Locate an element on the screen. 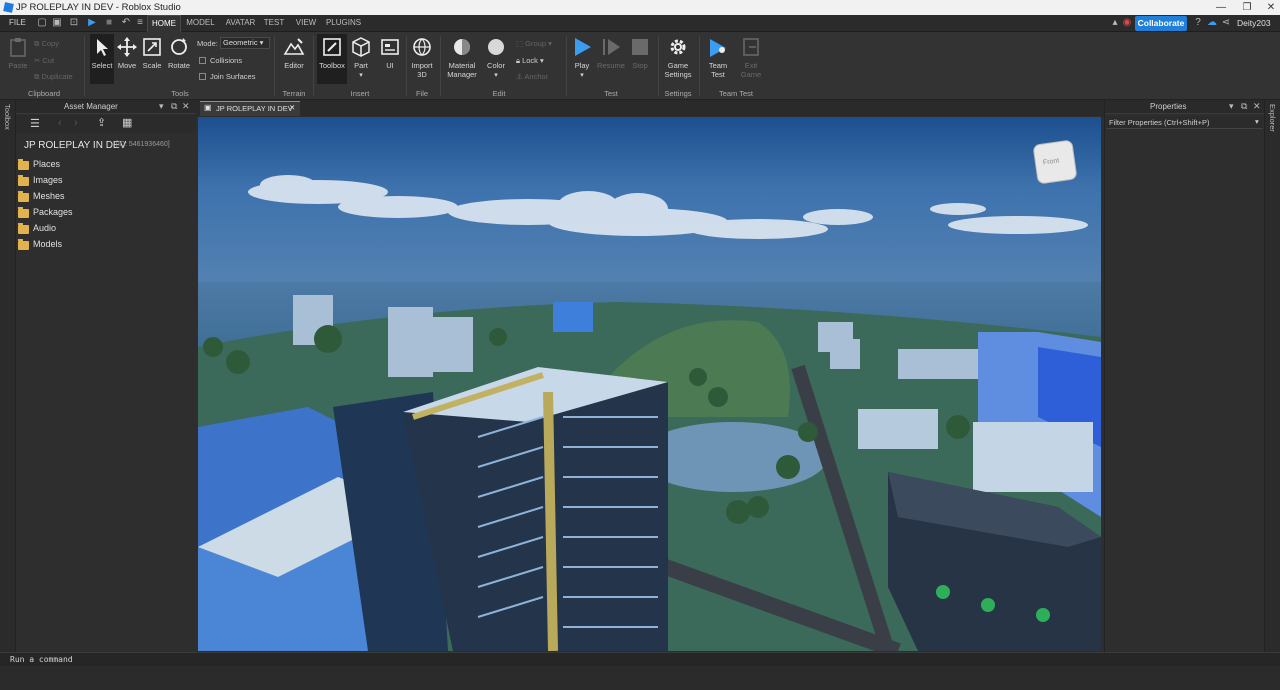 The image size is (1280, 690). join-surfaces-toggle: Join Surfaces is located at coordinates (227, 76).